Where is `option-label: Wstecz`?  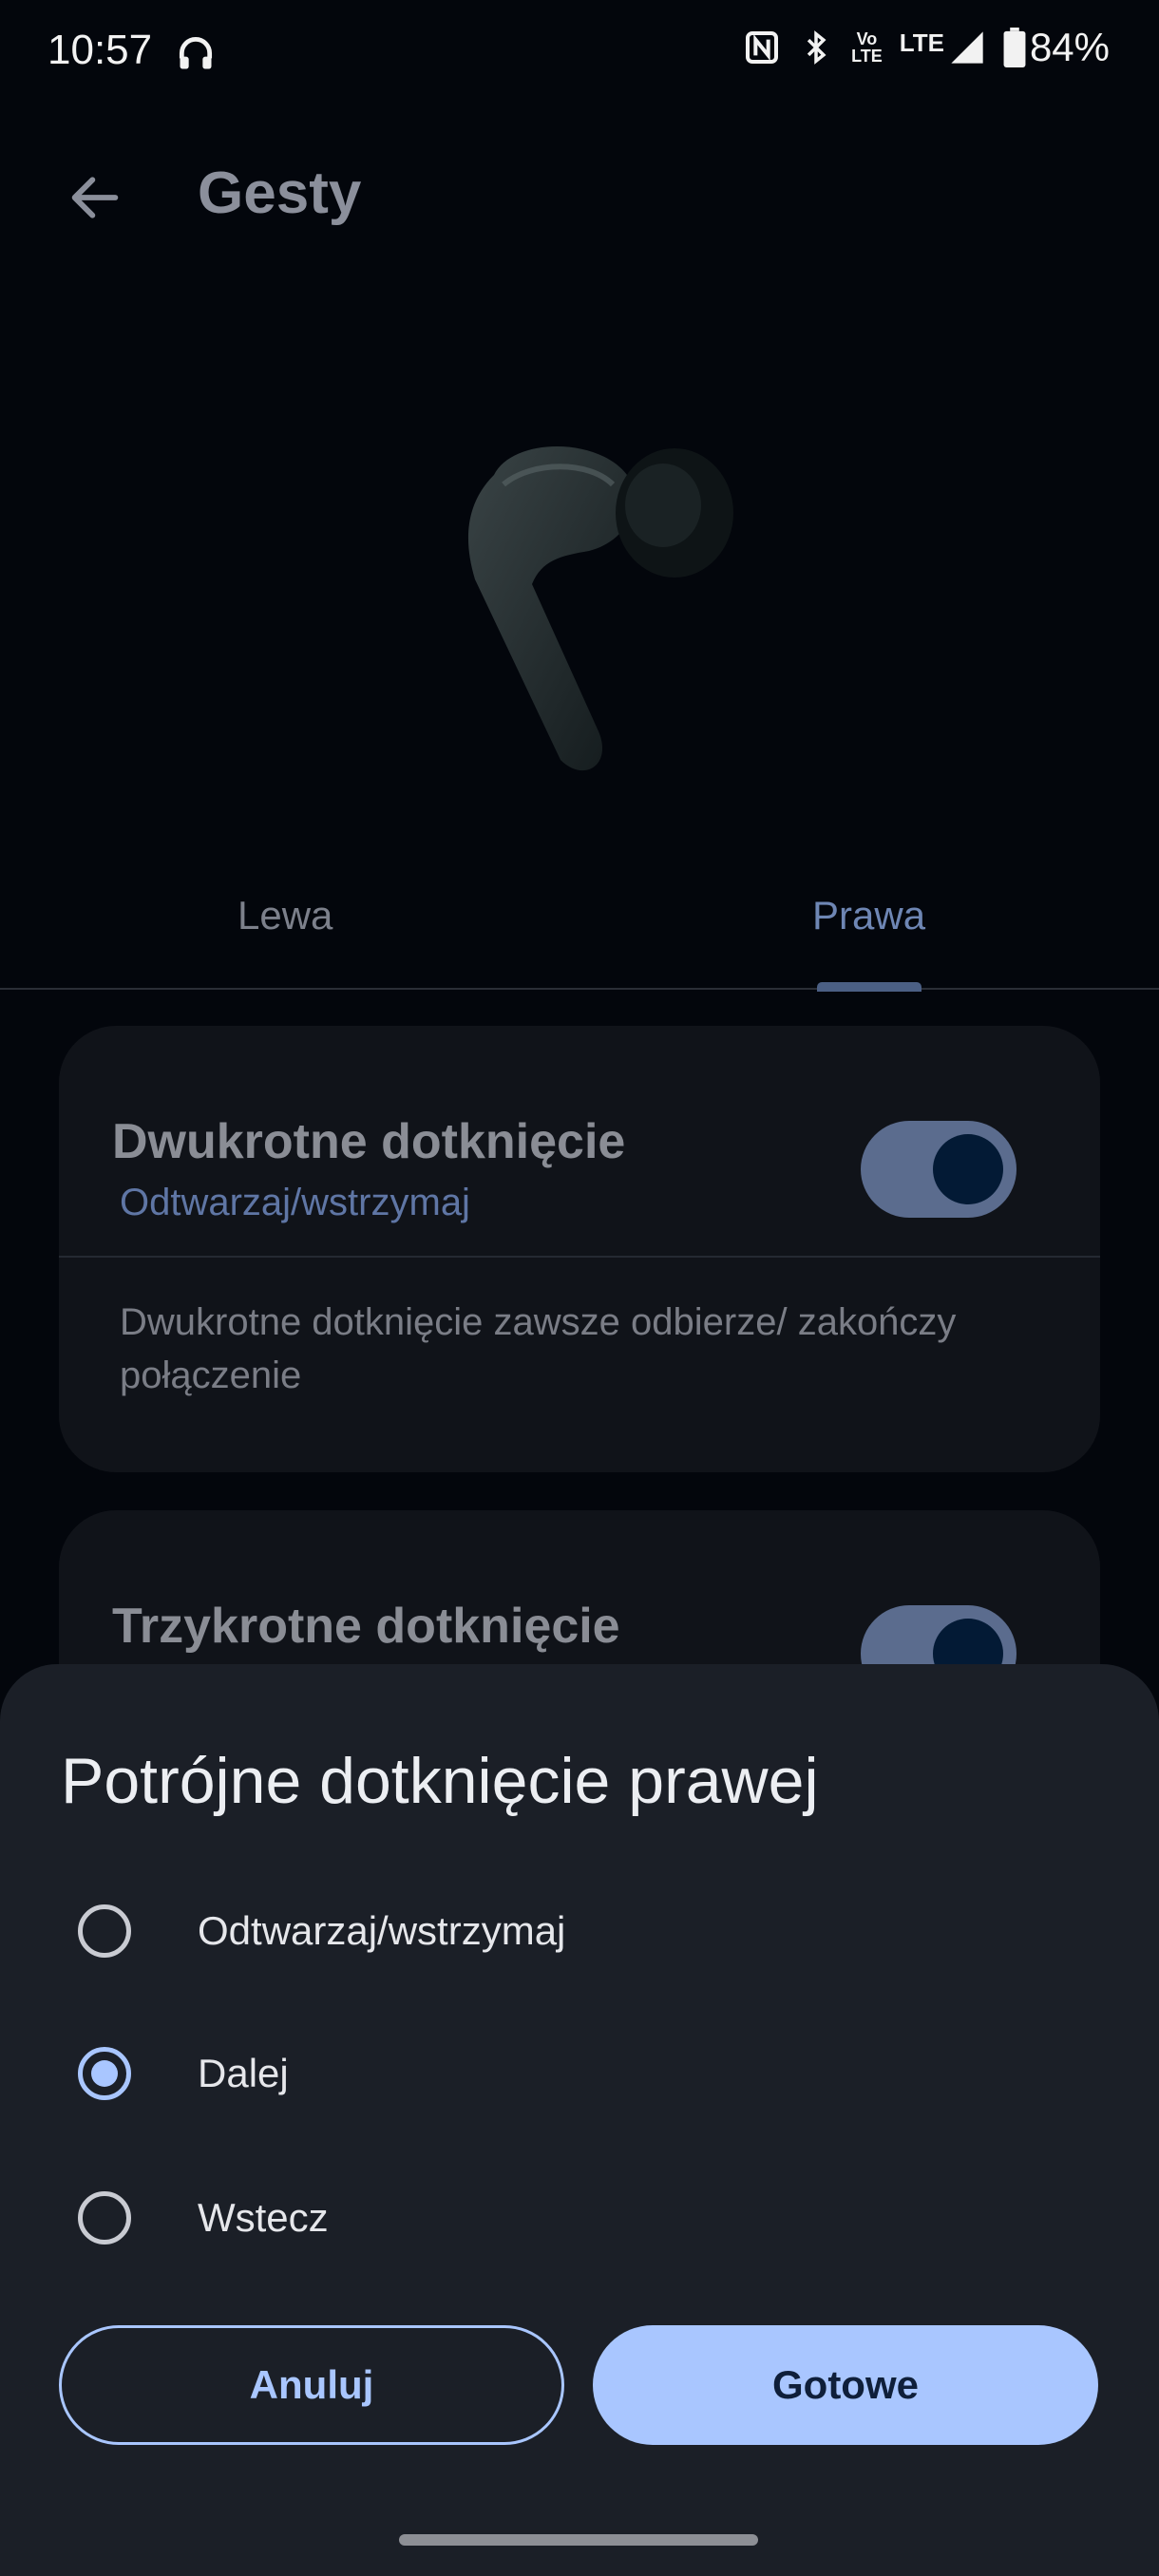 option-label: Wstecz is located at coordinates (263, 2217).